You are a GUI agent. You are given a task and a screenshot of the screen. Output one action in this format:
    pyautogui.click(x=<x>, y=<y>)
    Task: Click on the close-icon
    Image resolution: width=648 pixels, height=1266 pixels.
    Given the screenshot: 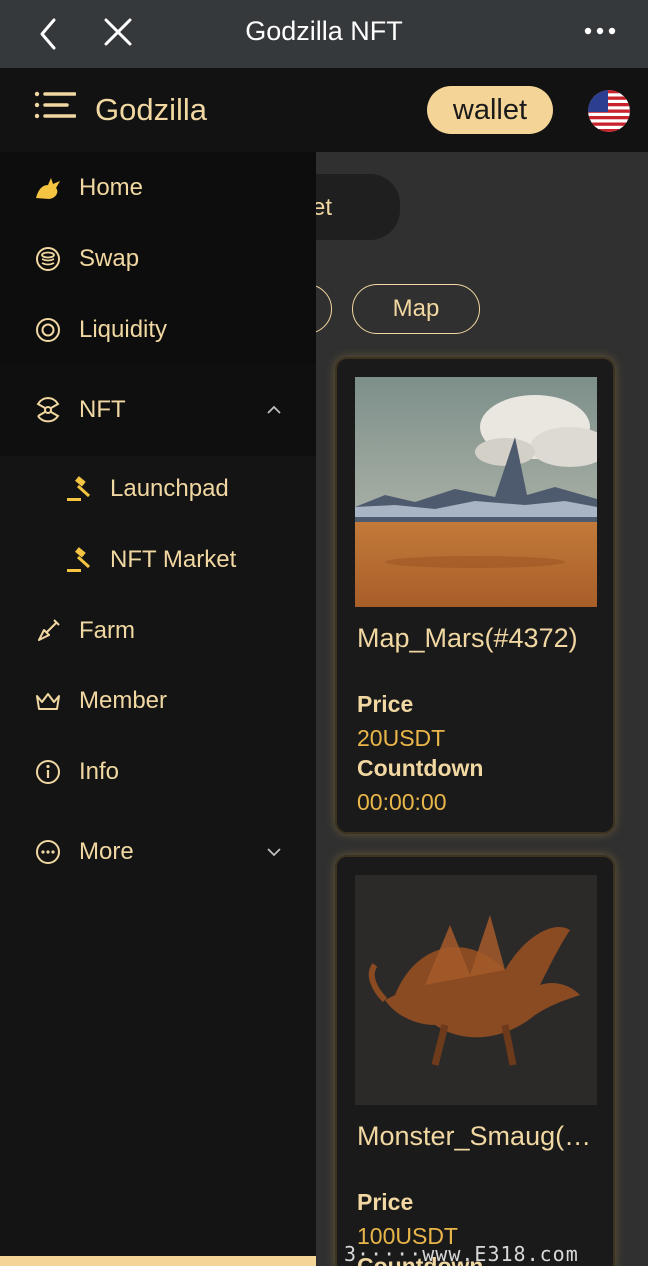 What is the action you would take?
    pyautogui.click(x=118, y=32)
    